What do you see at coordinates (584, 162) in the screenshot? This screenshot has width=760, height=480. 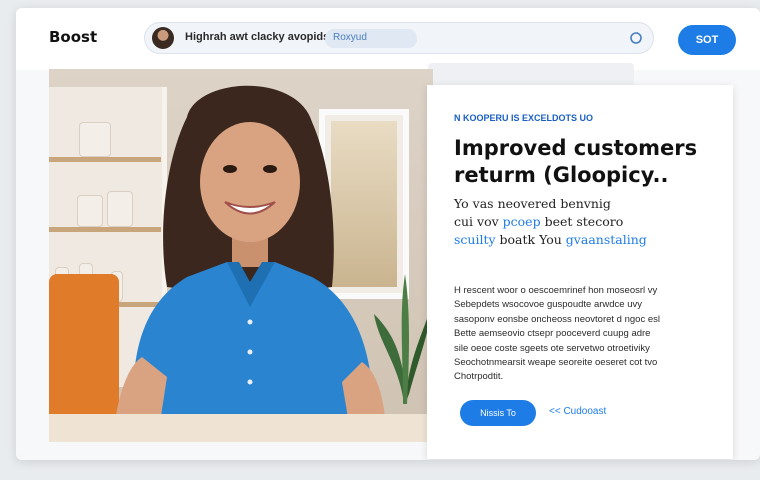 I see `card-headline: Improved customers returm (Gloopicy..` at bounding box center [584, 162].